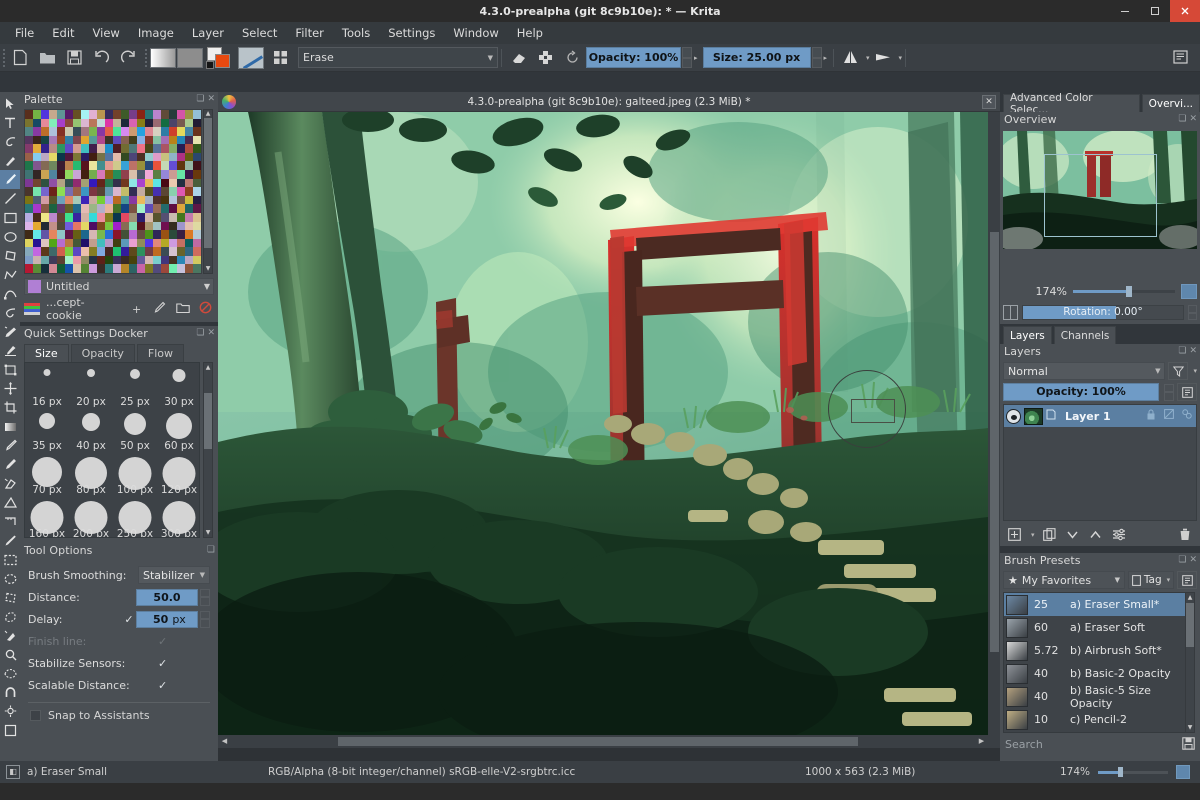 The image size is (1200, 800). Describe the element at coordinates (10, 255) in the screenshot. I see `tool-polygon` at that location.